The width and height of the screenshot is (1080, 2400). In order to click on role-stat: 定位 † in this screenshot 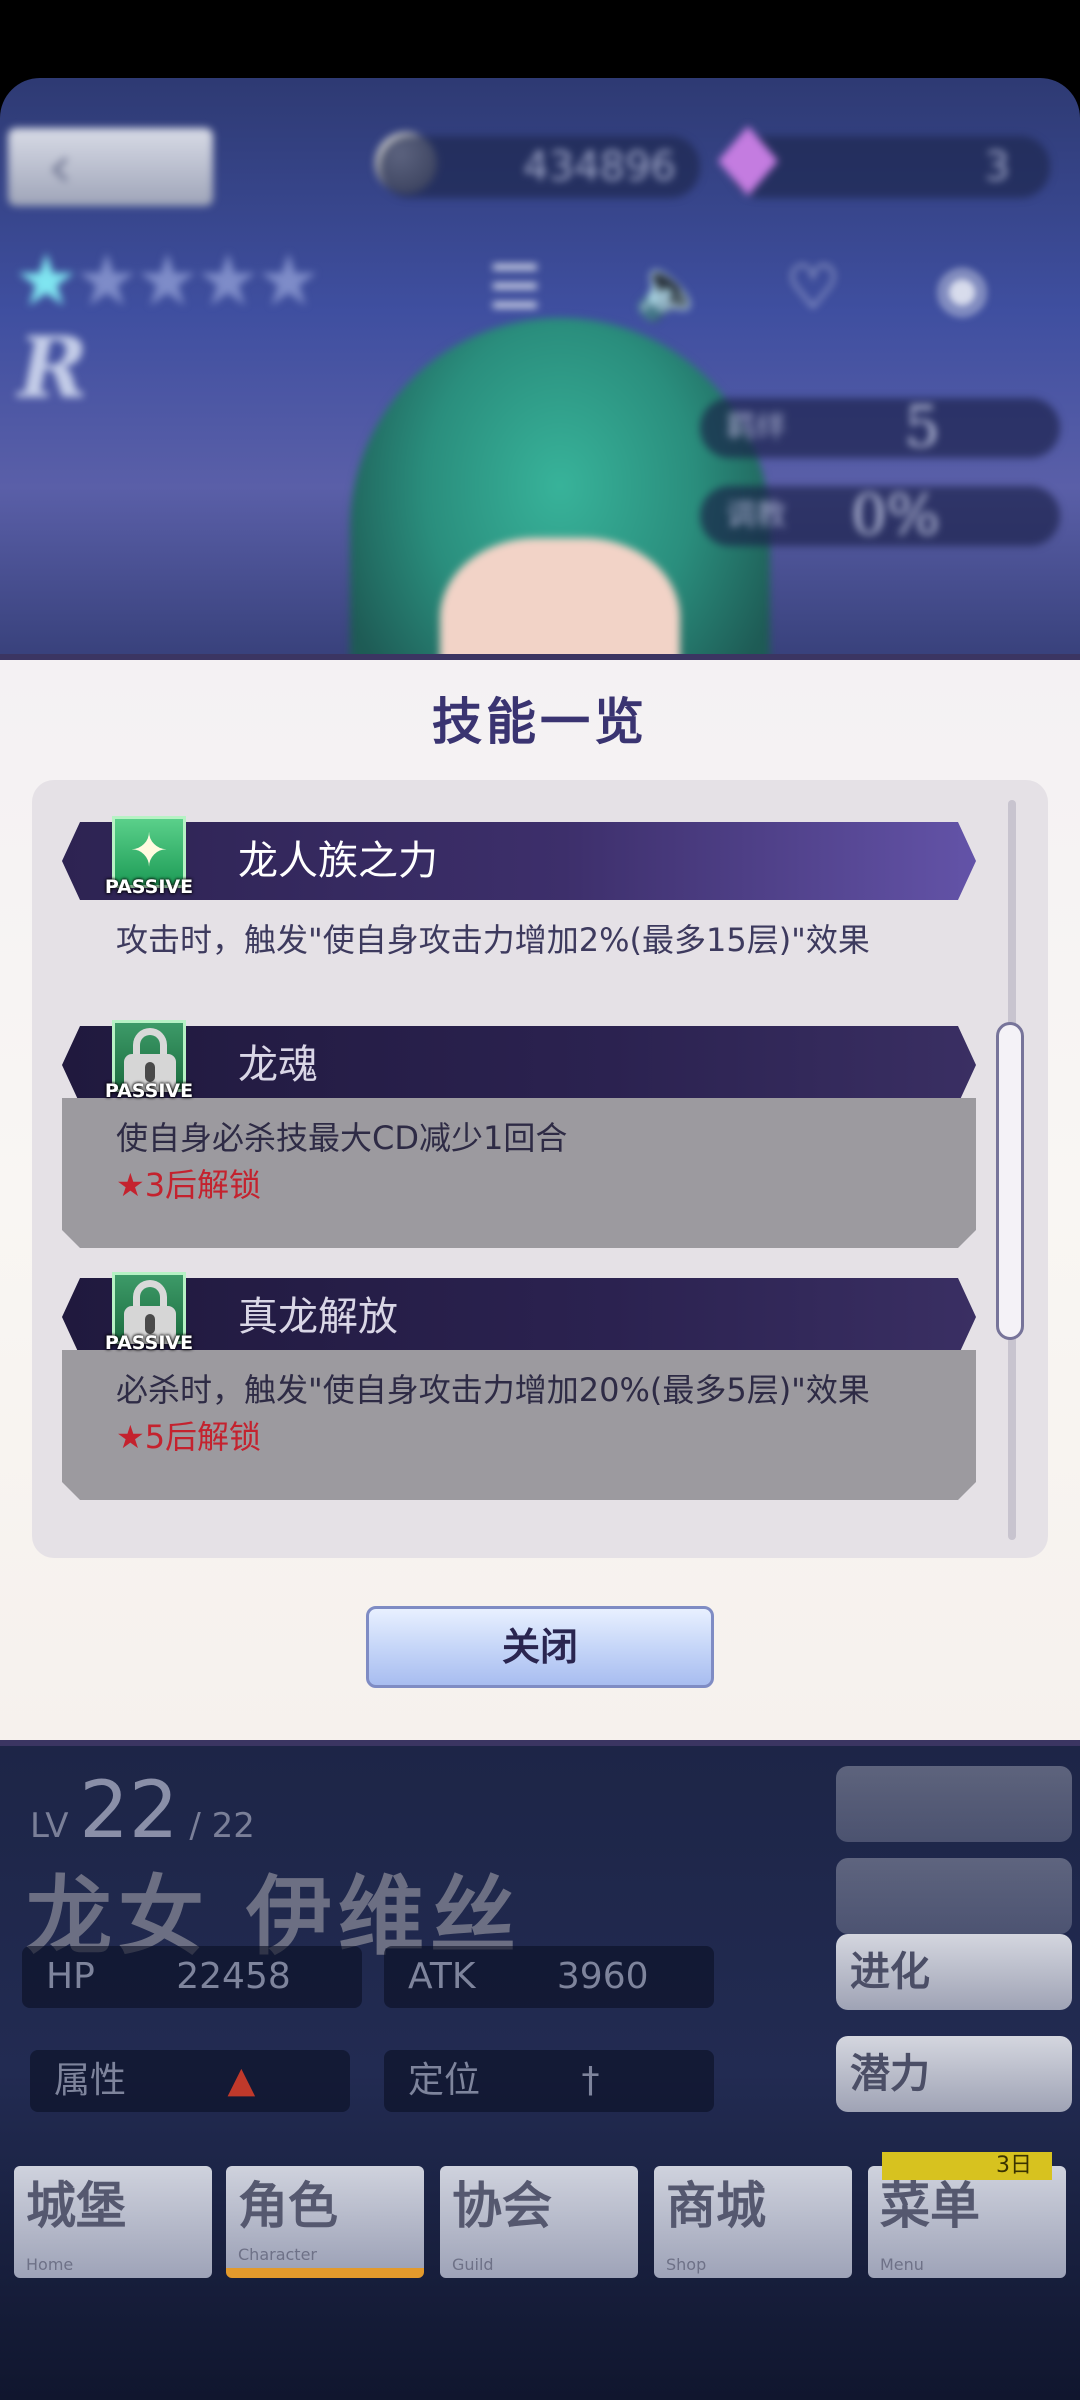, I will do `click(549, 2081)`.